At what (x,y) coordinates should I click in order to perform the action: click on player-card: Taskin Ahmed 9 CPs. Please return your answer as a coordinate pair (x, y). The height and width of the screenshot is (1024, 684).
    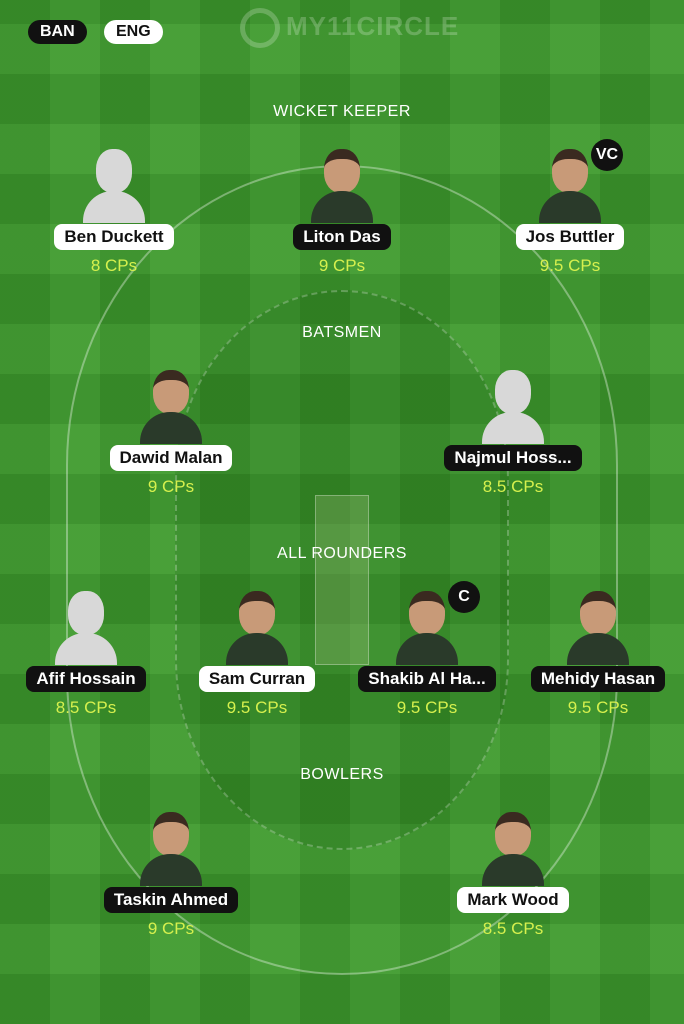
    Looking at the image, I should click on (171, 873).